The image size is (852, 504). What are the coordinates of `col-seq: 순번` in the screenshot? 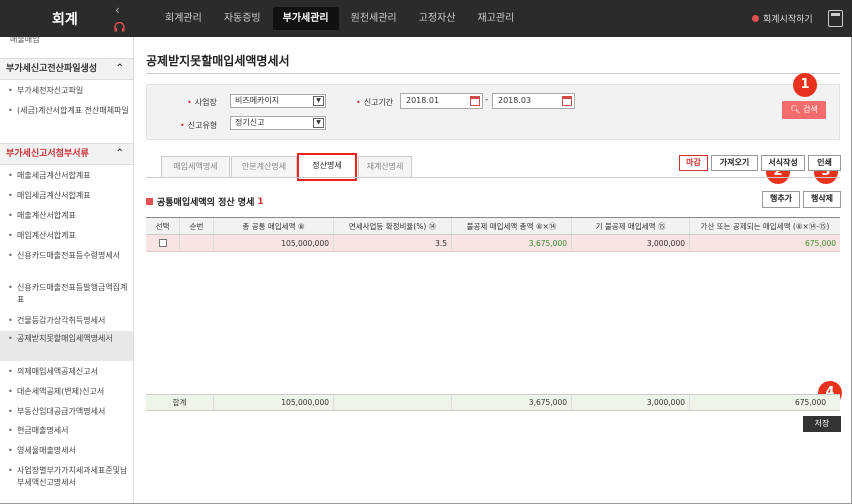 It's located at (197, 226).